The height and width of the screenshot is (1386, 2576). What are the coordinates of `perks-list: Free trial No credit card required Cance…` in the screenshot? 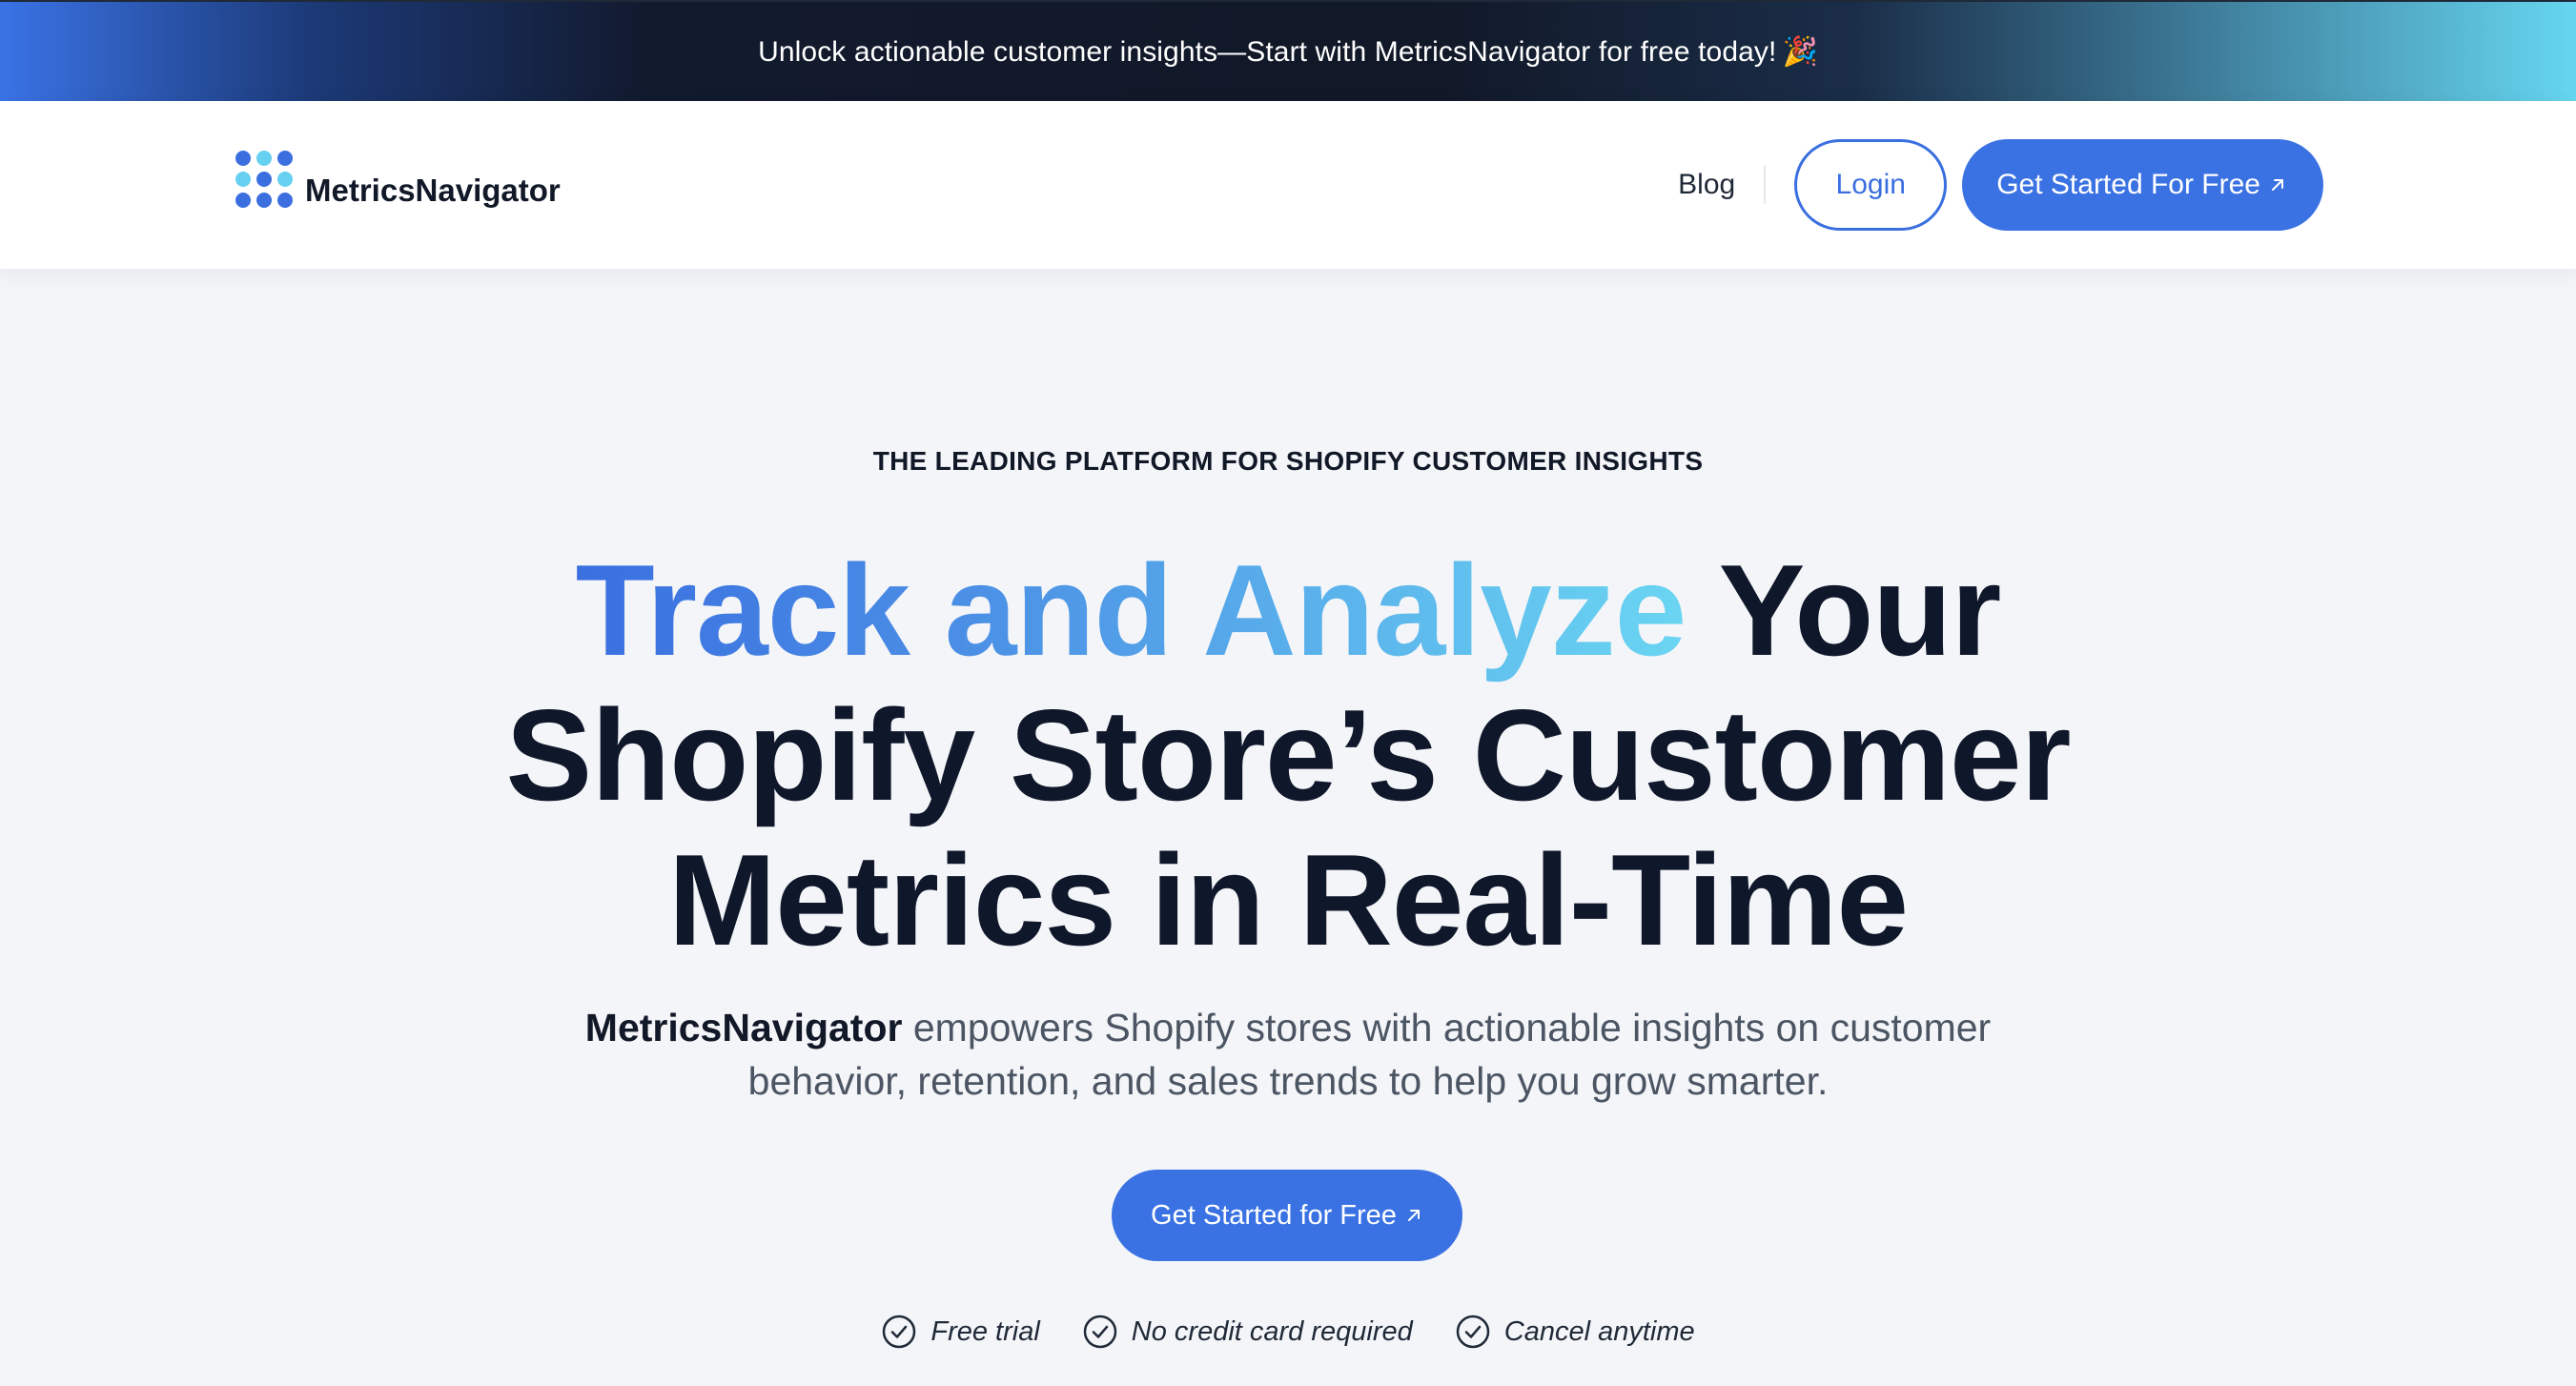 It's located at (1288, 1332).